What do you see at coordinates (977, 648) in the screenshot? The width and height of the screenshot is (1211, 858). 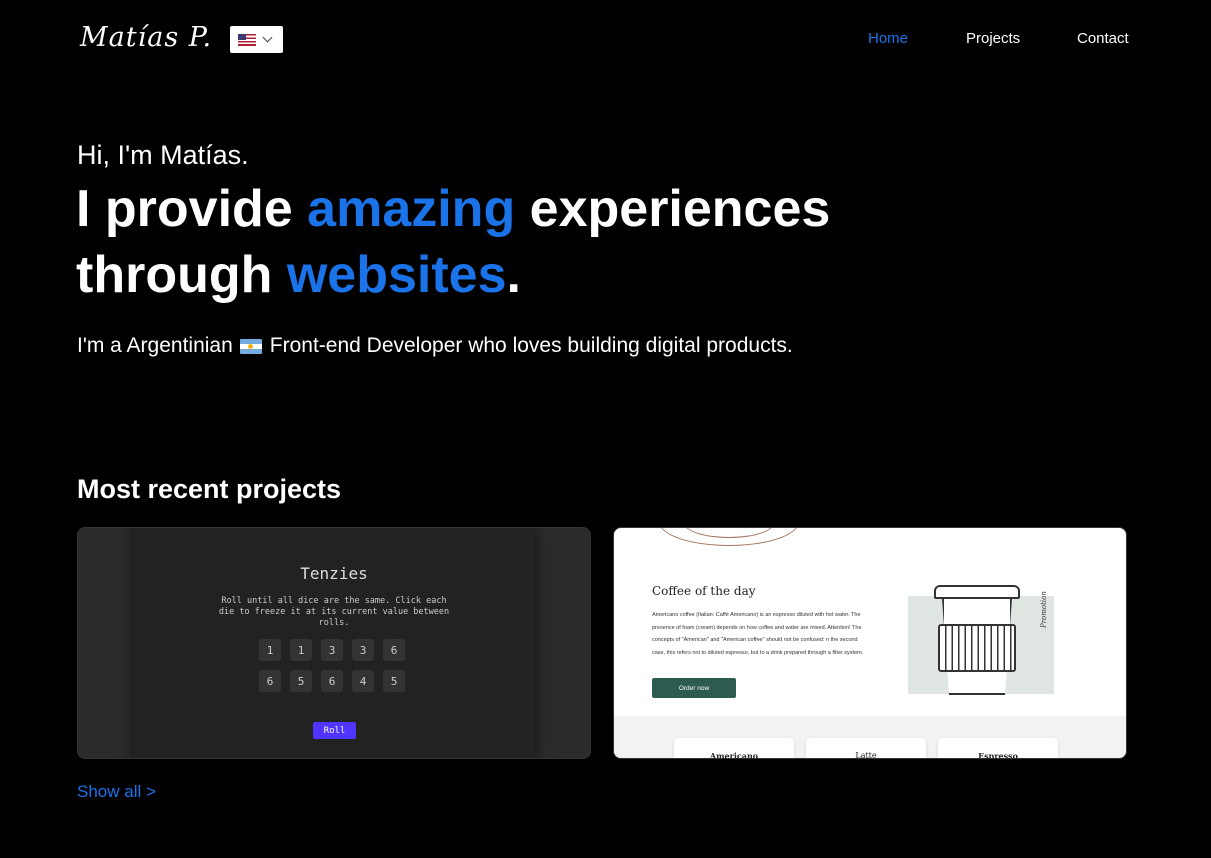 I see `coffee-cup-sleeve` at bounding box center [977, 648].